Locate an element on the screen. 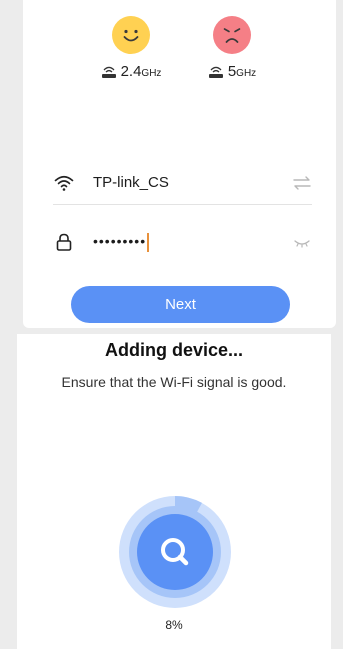 The image size is (343, 649). next-button: Next is located at coordinates (180, 304).